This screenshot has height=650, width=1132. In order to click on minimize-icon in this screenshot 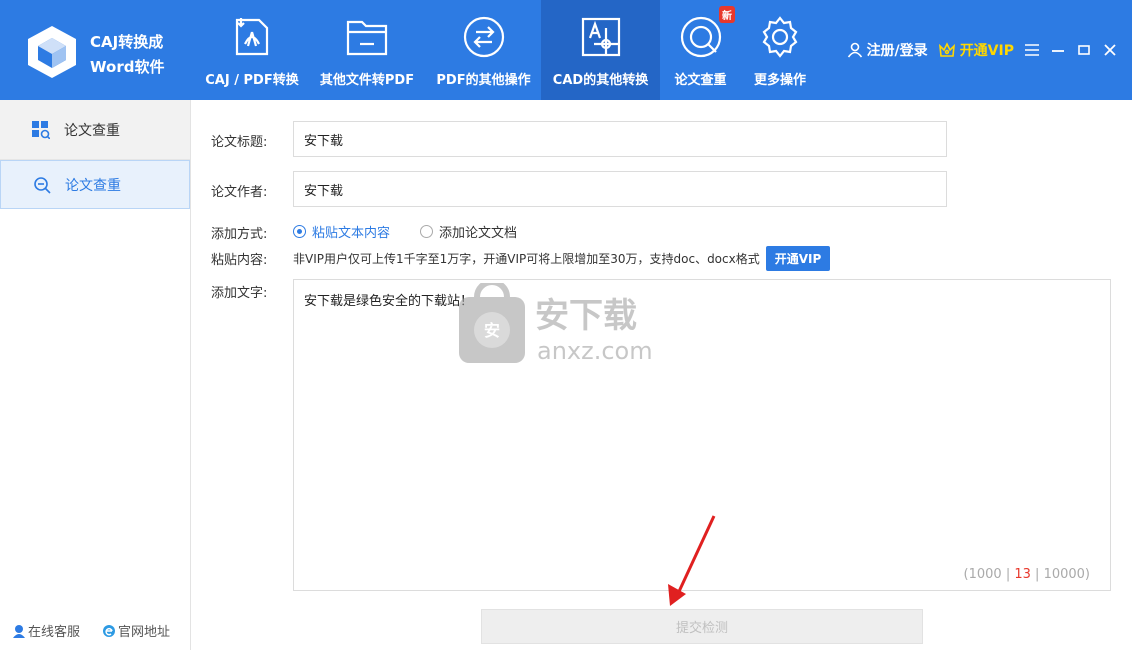, I will do `click(1058, 51)`.